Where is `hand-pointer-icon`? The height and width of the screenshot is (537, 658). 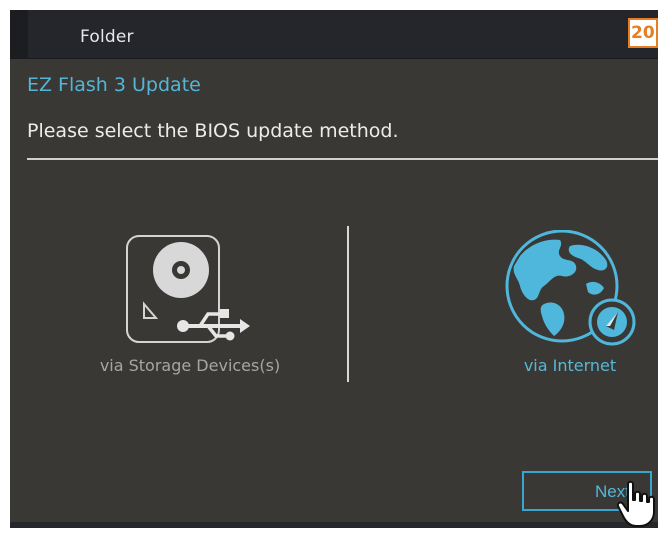
hand-pointer-icon is located at coordinates (635, 503).